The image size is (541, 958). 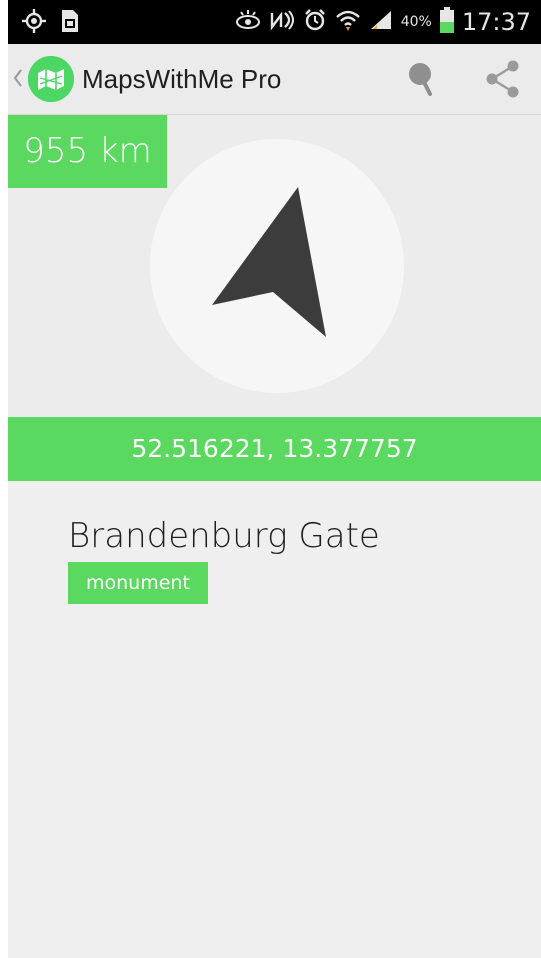 What do you see at coordinates (416, 22) in the screenshot?
I see `battery-percent: 40%` at bounding box center [416, 22].